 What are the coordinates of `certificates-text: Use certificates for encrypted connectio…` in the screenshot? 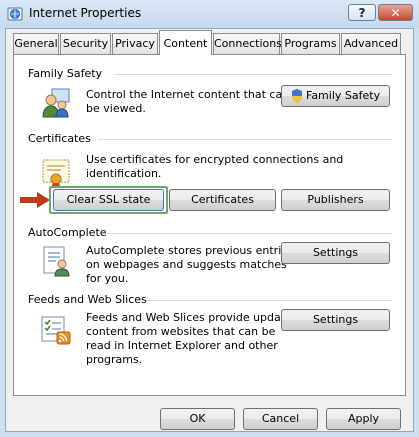 It's located at (215, 166).